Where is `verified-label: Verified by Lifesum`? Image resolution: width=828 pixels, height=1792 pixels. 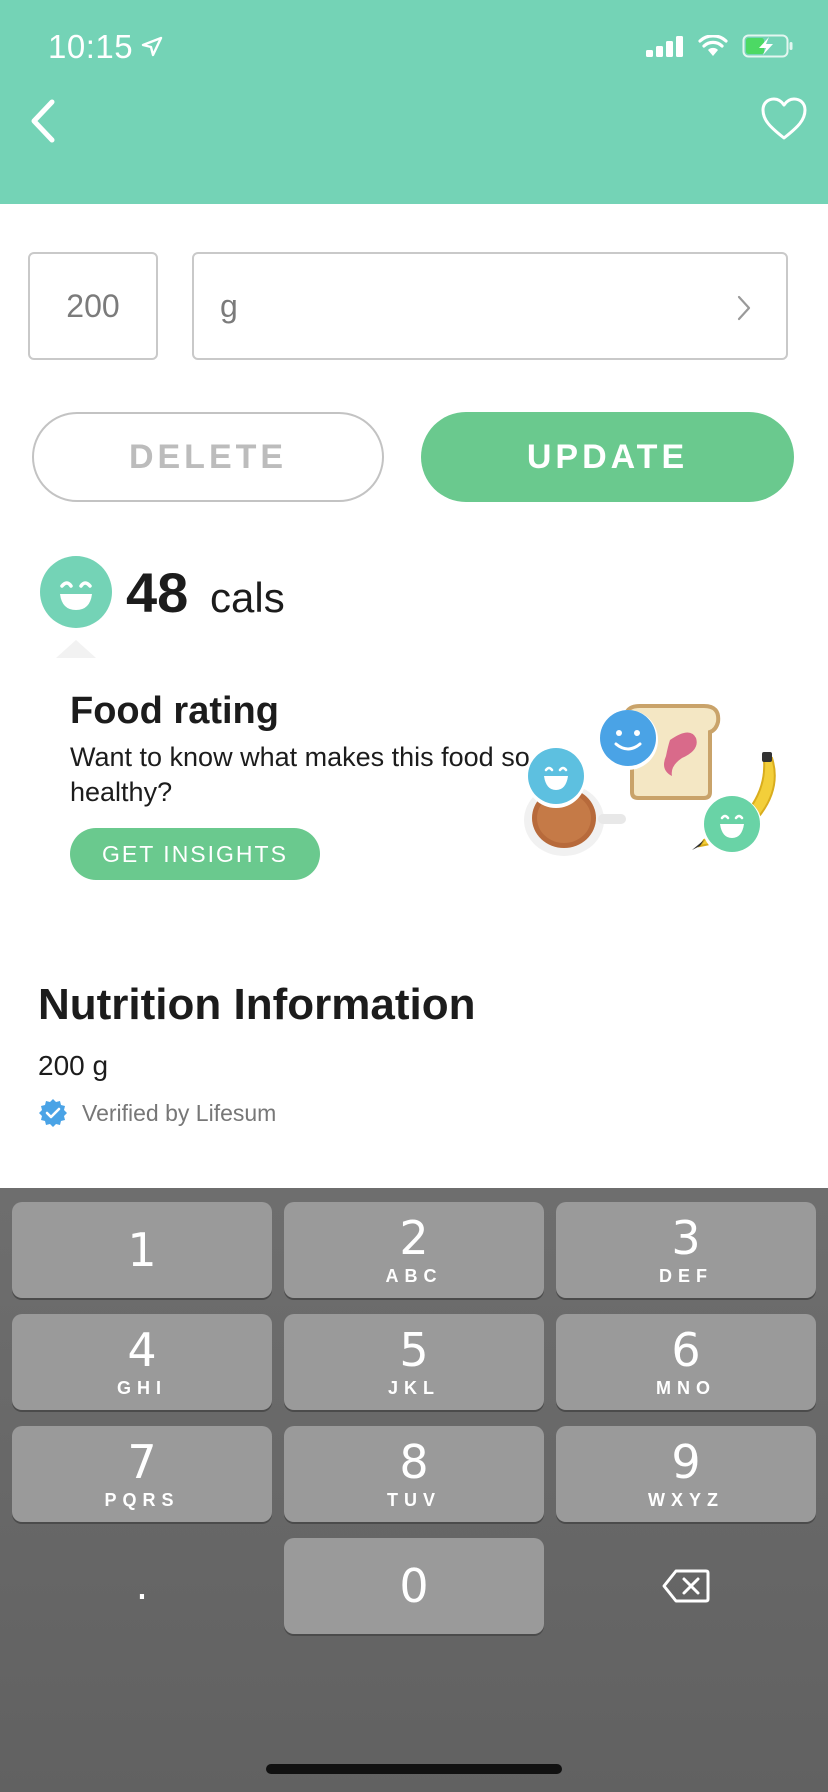 verified-label: Verified by Lifesum is located at coordinates (179, 1112).